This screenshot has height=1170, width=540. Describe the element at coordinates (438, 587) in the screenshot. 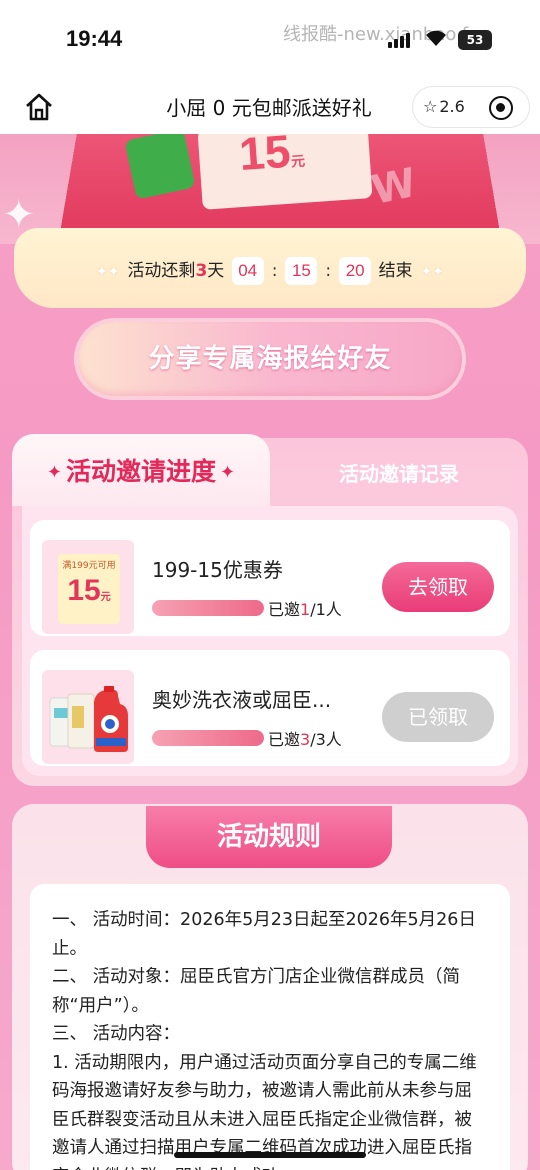

I see `claim-button: 去领取` at that location.